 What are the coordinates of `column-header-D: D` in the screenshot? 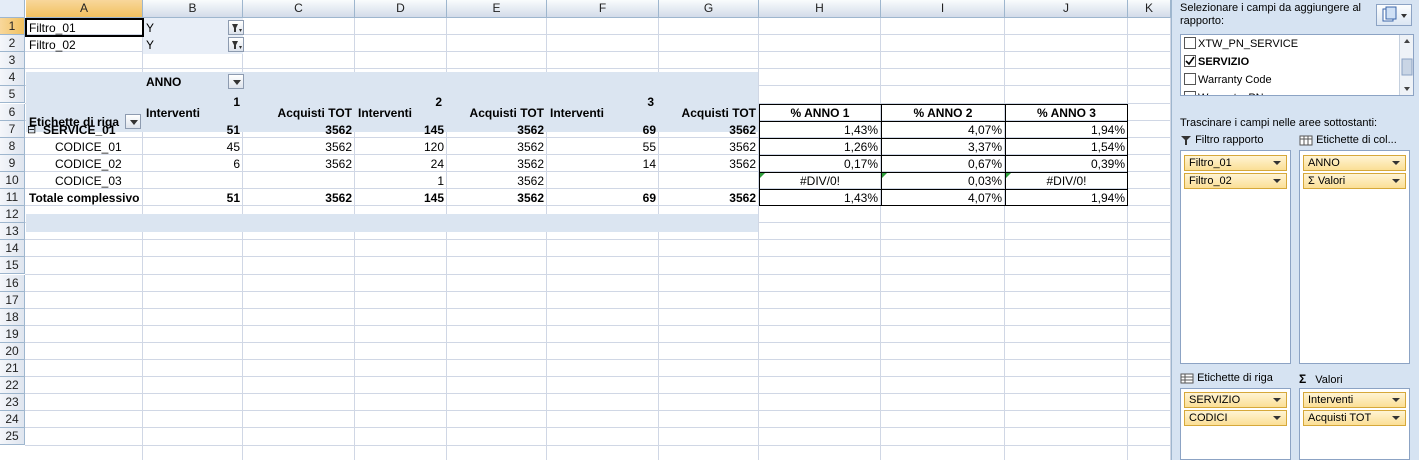 It's located at (401, 9).